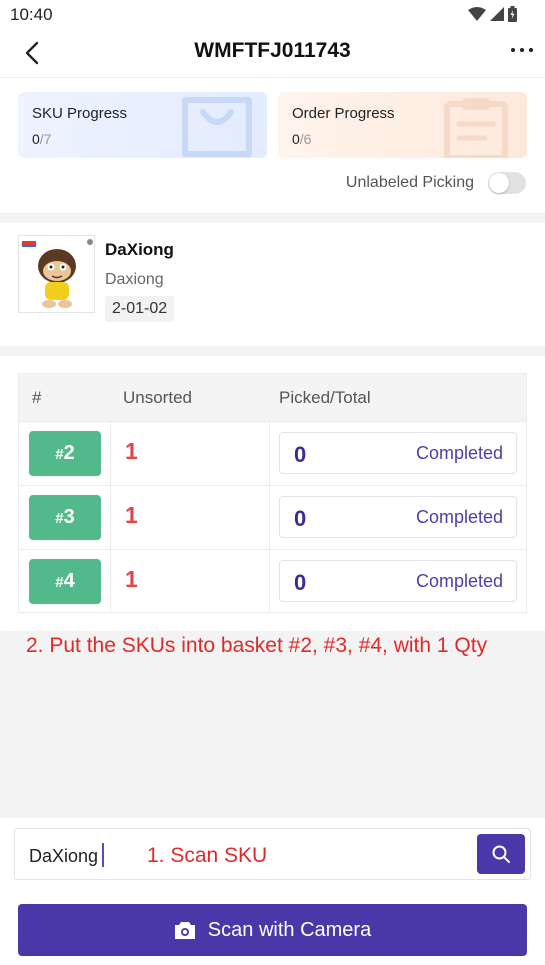  What do you see at coordinates (217, 127) in the screenshot?
I see `shopping-bag-icon` at bounding box center [217, 127].